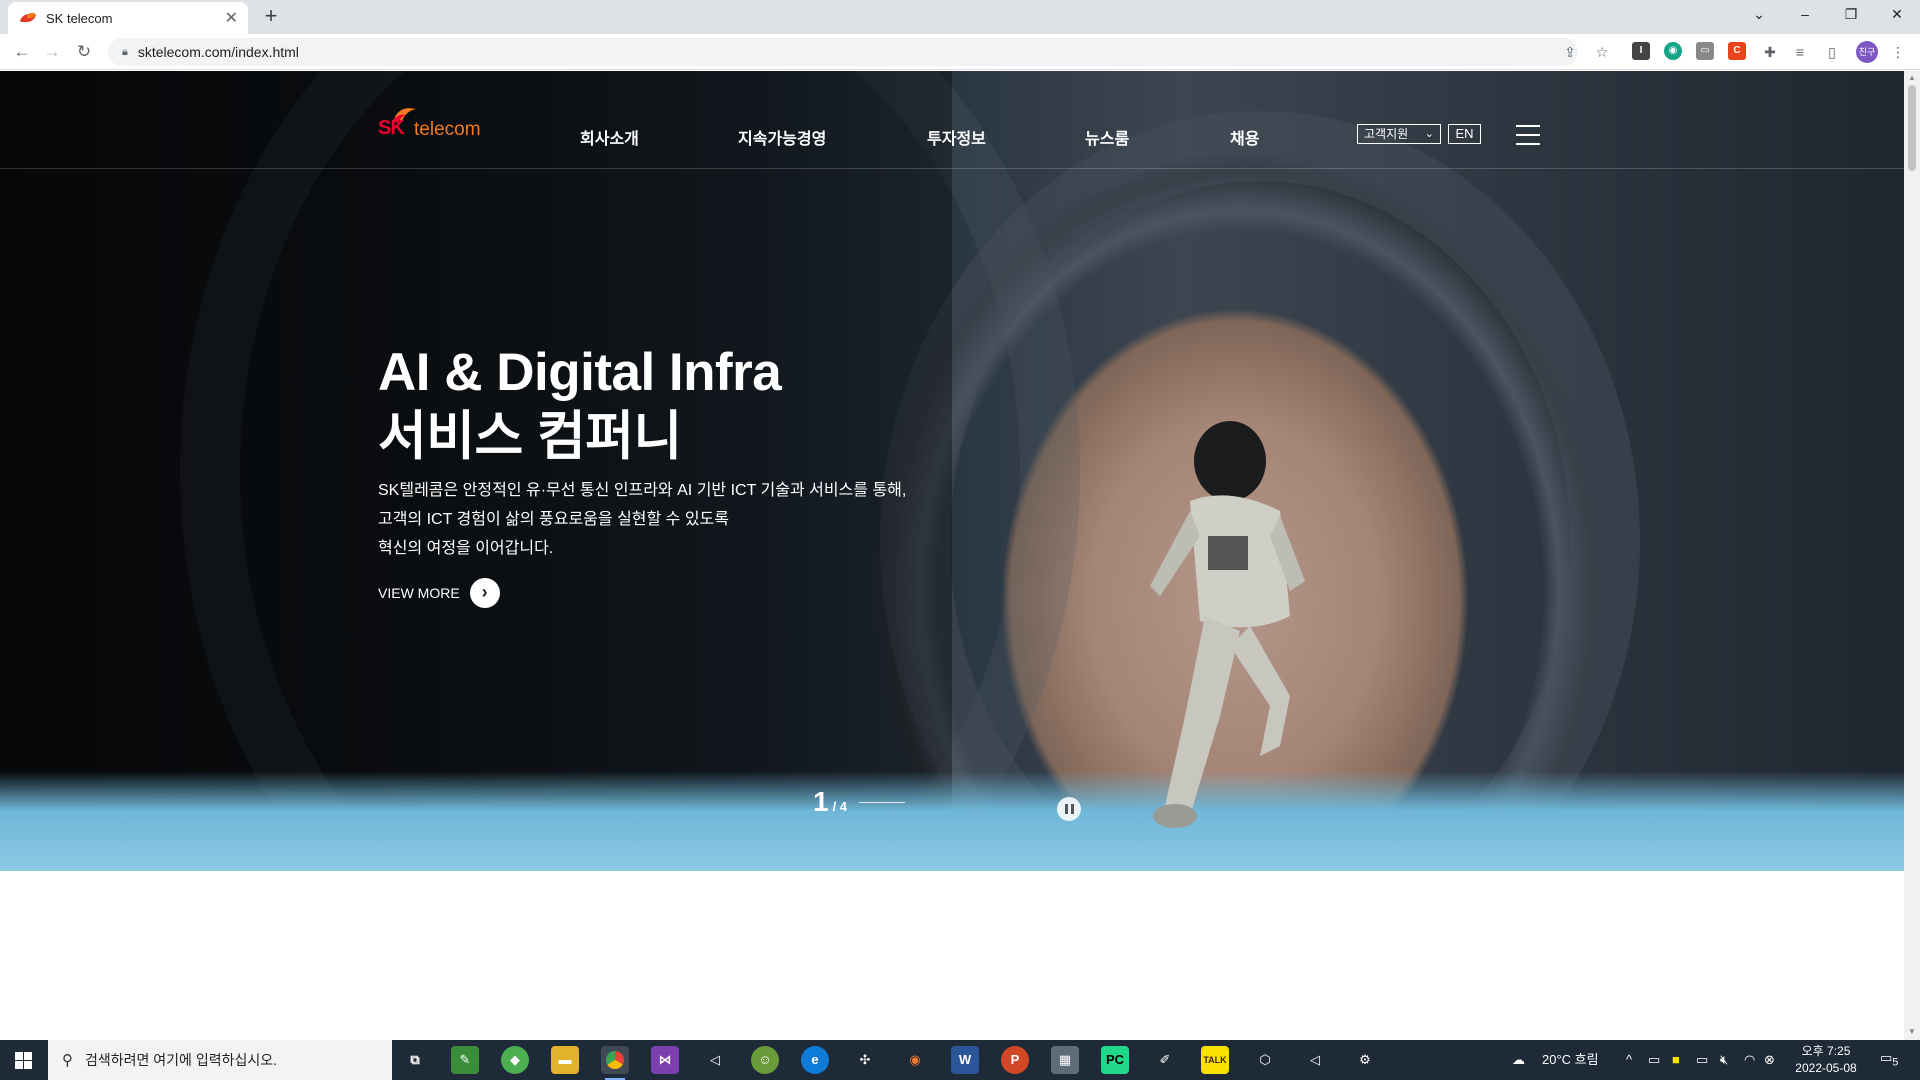  I want to click on hero-desc-line3: 혁신의 여정을 이어갑니다., so click(466, 548).